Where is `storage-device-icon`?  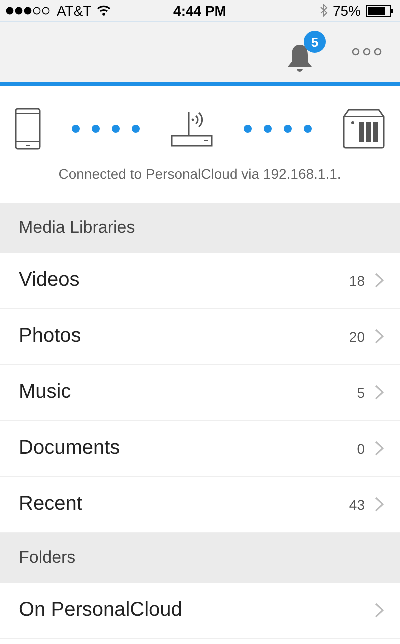
storage-device-icon is located at coordinates (364, 128).